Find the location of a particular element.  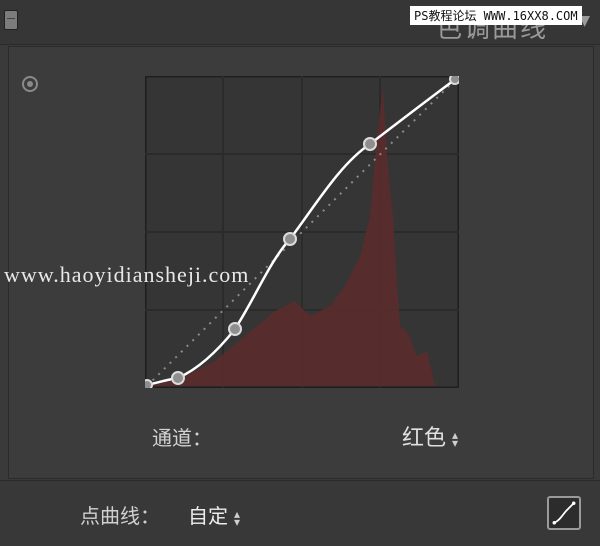

curve-point-black is located at coordinates (149, 383).